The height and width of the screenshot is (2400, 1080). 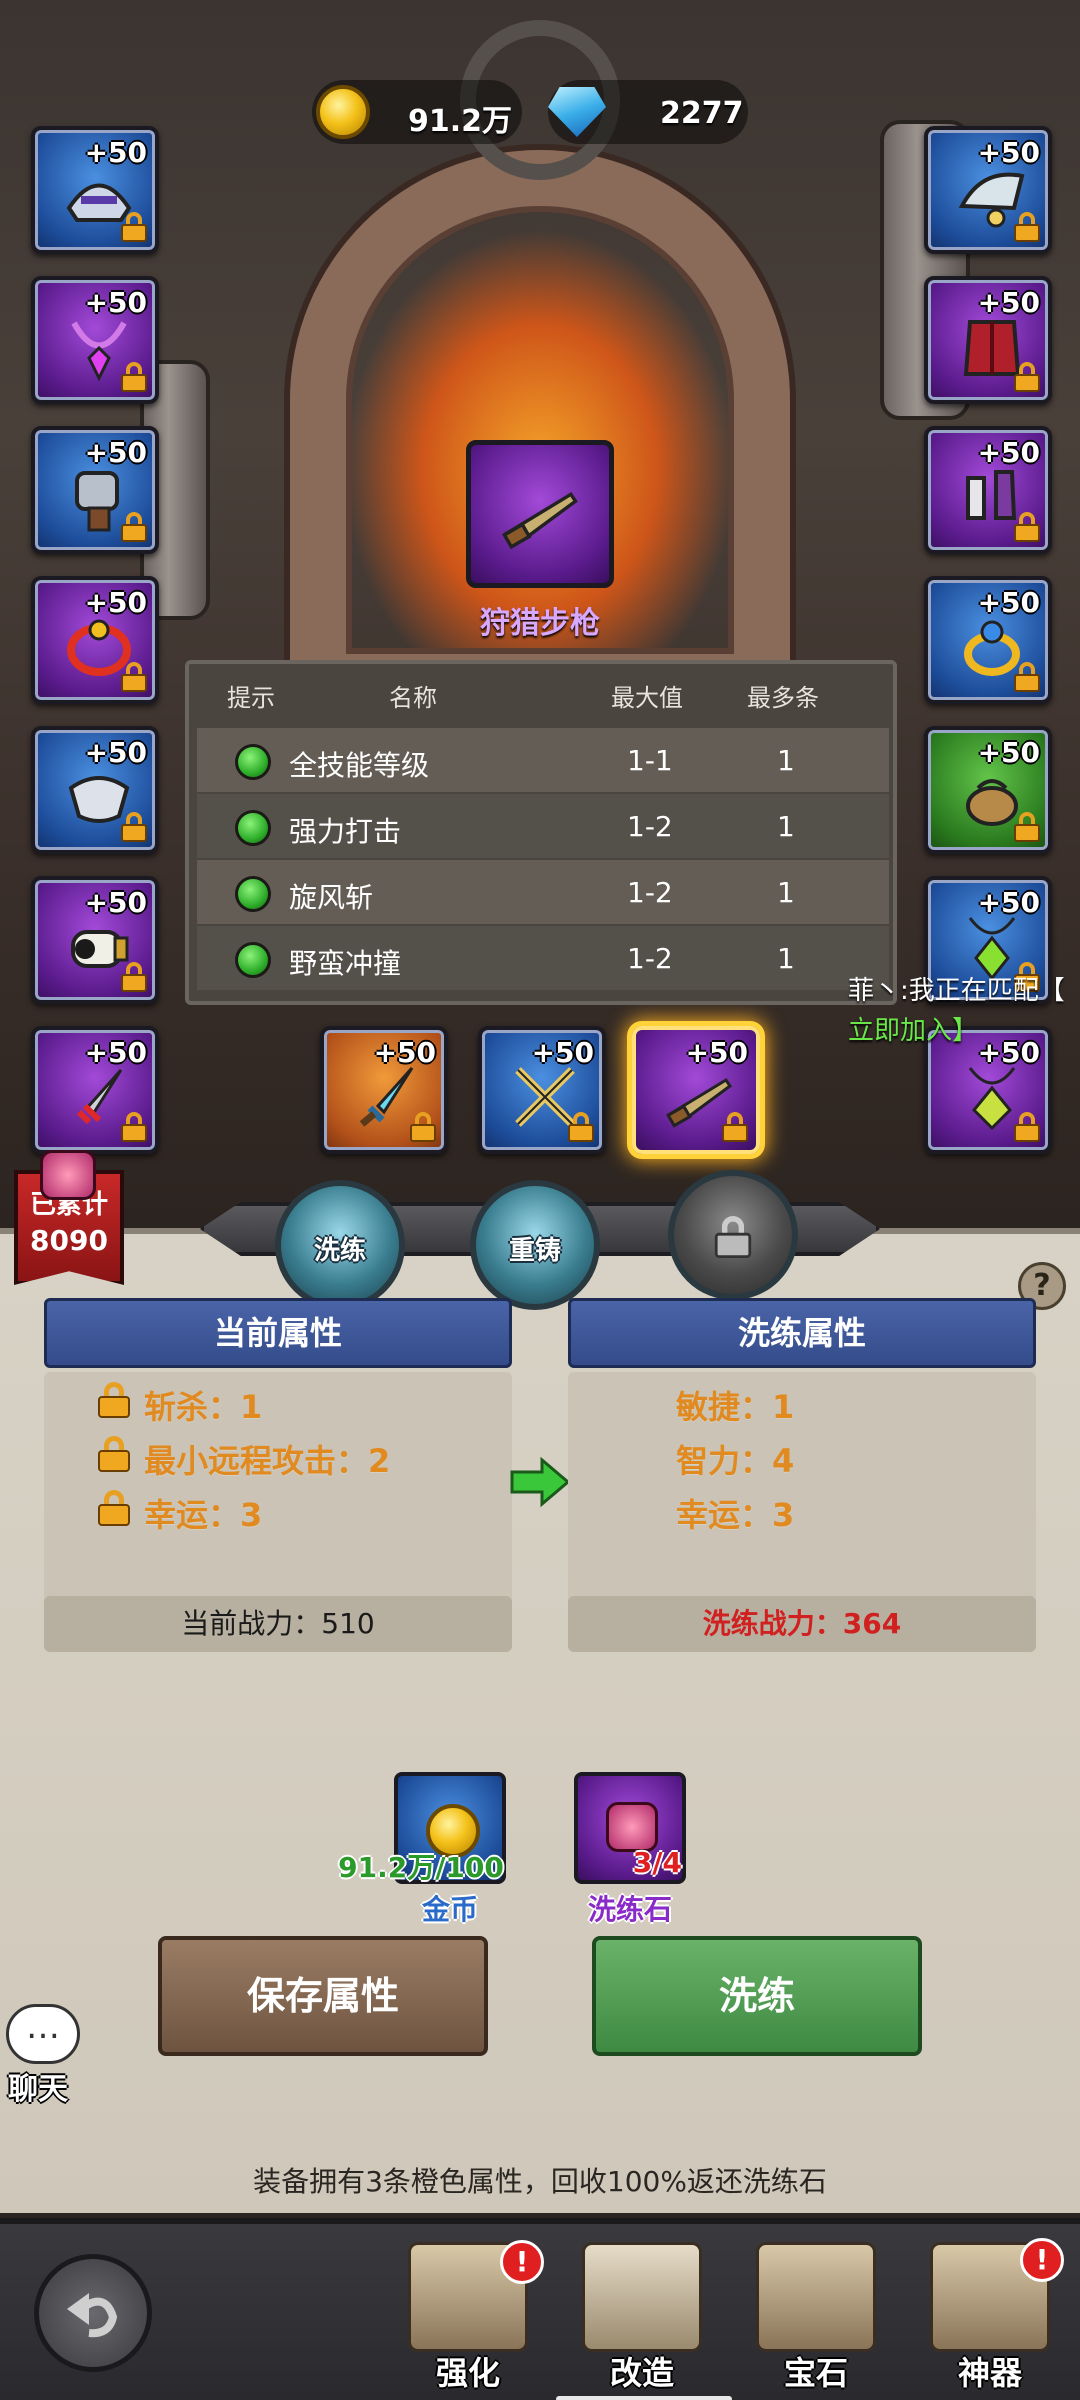 I want to click on nav-artifact-label: 神器, so click(x=990, y=2371).